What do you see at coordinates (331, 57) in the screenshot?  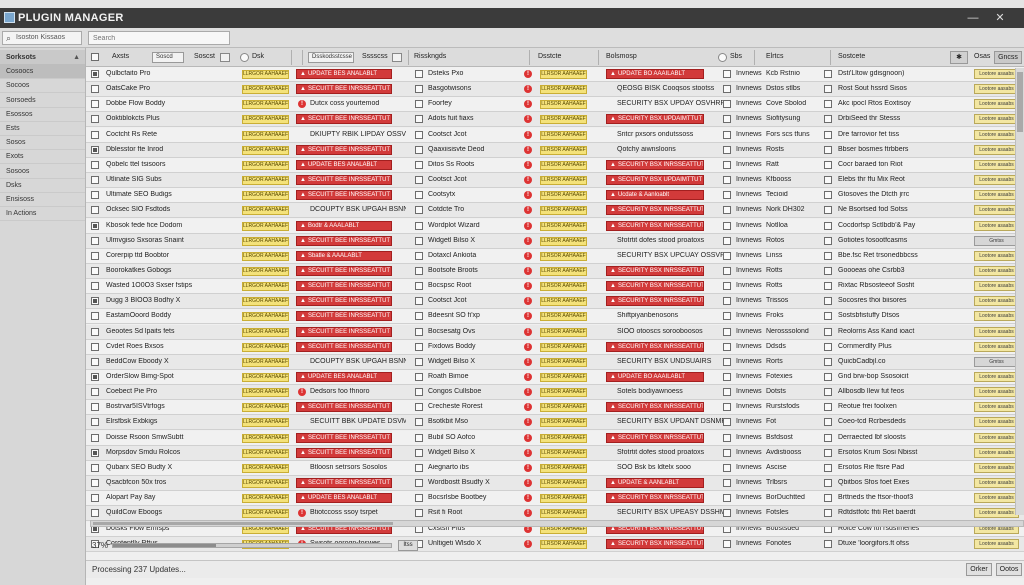 I see `column-select-2: Dsskodsstcsse` at bounding box center [331, 57].